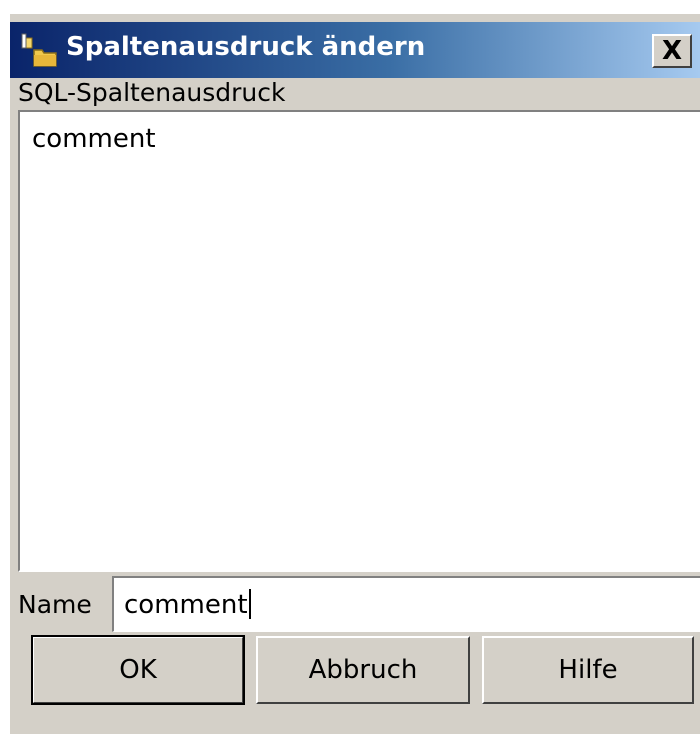 This screenshot has height=734, width=700. What do you see at coordinates (246, 47) in the screenshot?
I see `window-title: Spaltenausdruck ändern` at bounding box center [246, 47].